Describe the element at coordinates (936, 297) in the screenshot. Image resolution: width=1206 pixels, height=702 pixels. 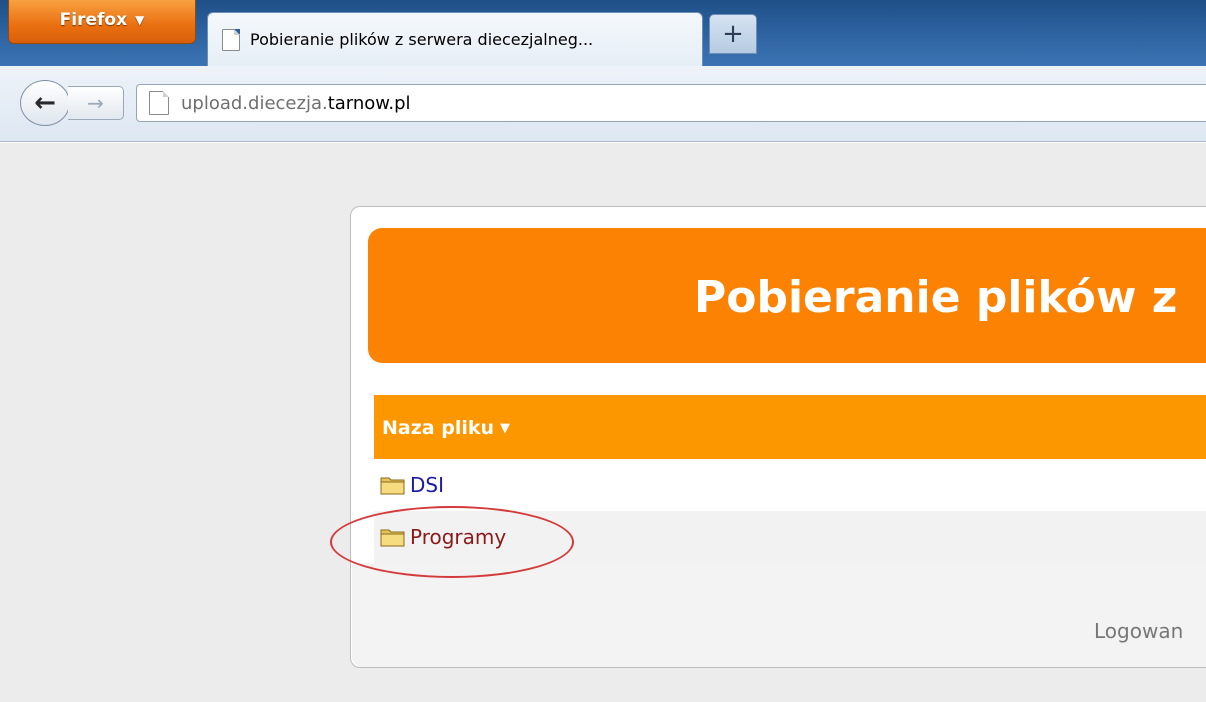
I see `page-title: Pobieranie plików z` at that location.